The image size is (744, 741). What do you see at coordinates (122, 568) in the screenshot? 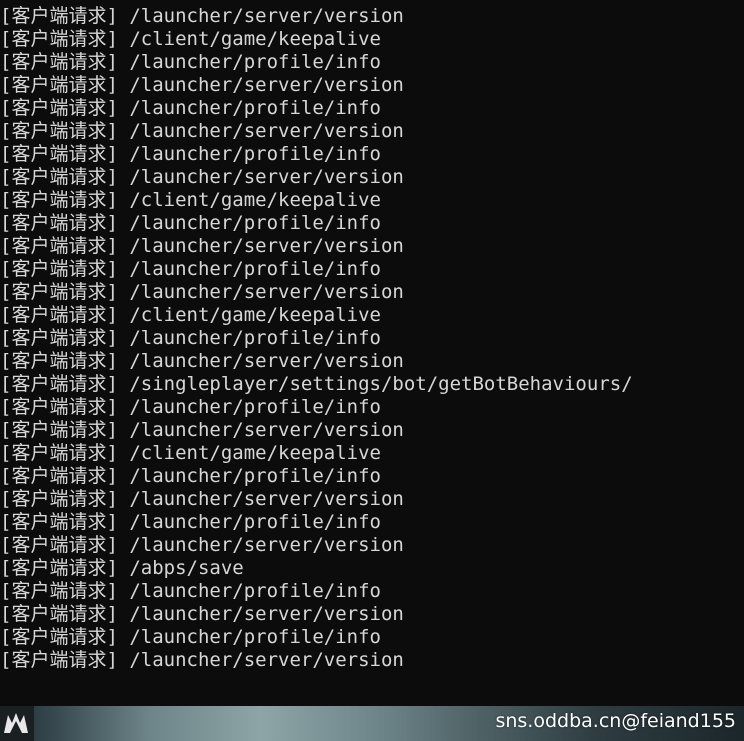
I see `log-line: [客户端请求] /abps/save` at bounding box center [122, 568].